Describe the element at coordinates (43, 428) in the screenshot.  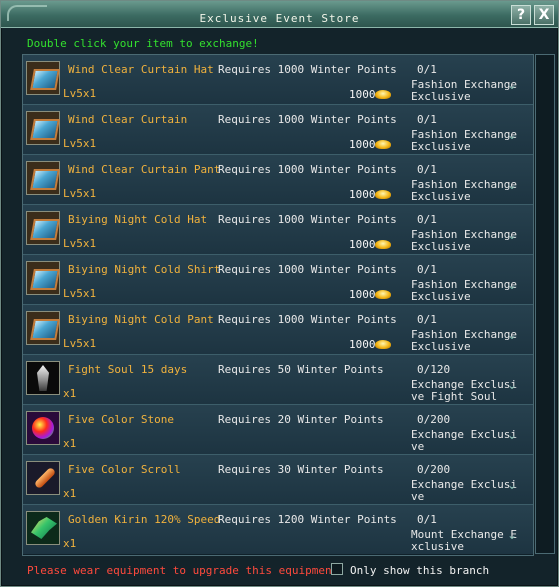
I see `gem-stone-icon` at that location.